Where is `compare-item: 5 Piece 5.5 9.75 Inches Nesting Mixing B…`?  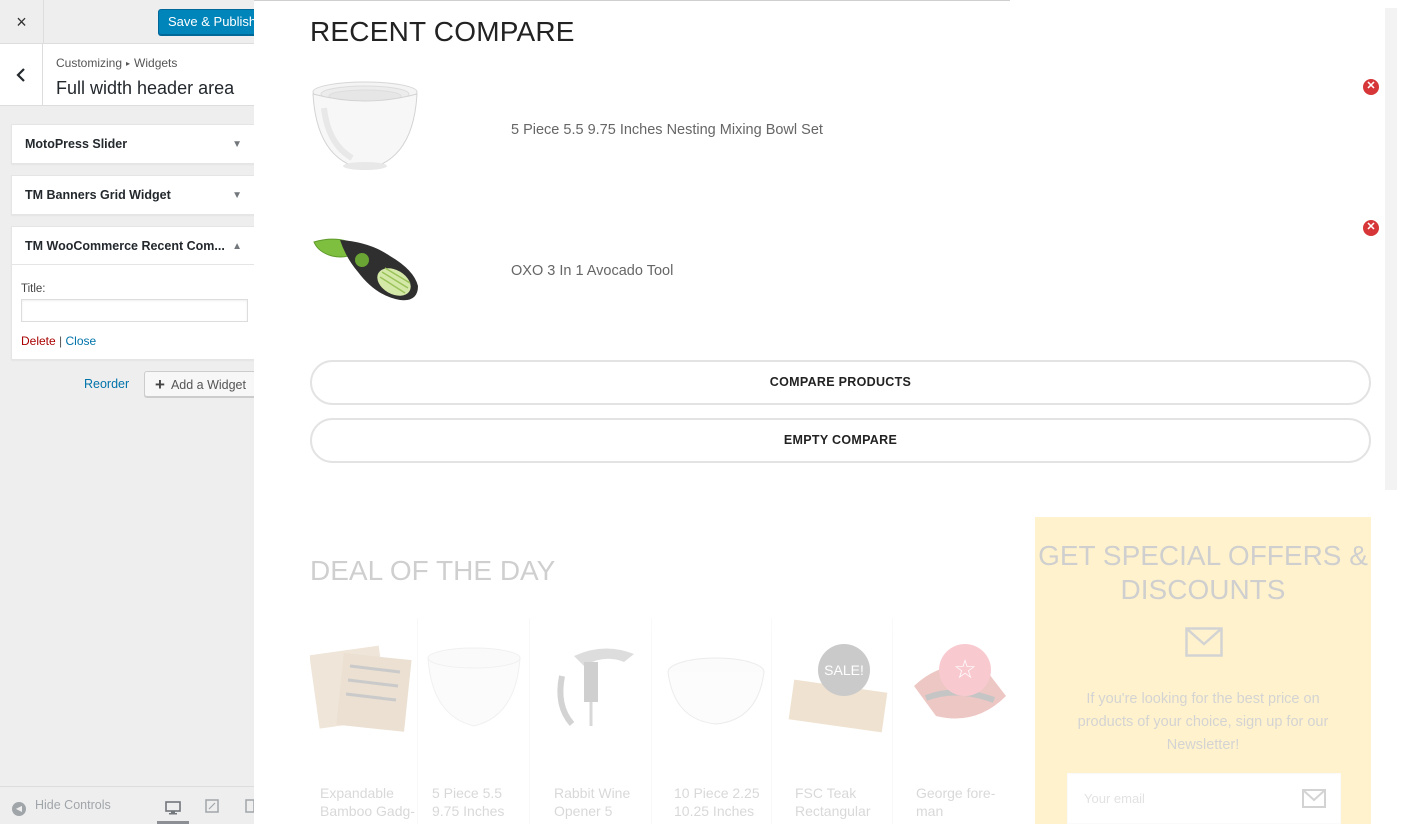 compare-item: 5 Piece 5.5 9.75 Inches Nesting Mixing B… is located at coordinates (842, 128).